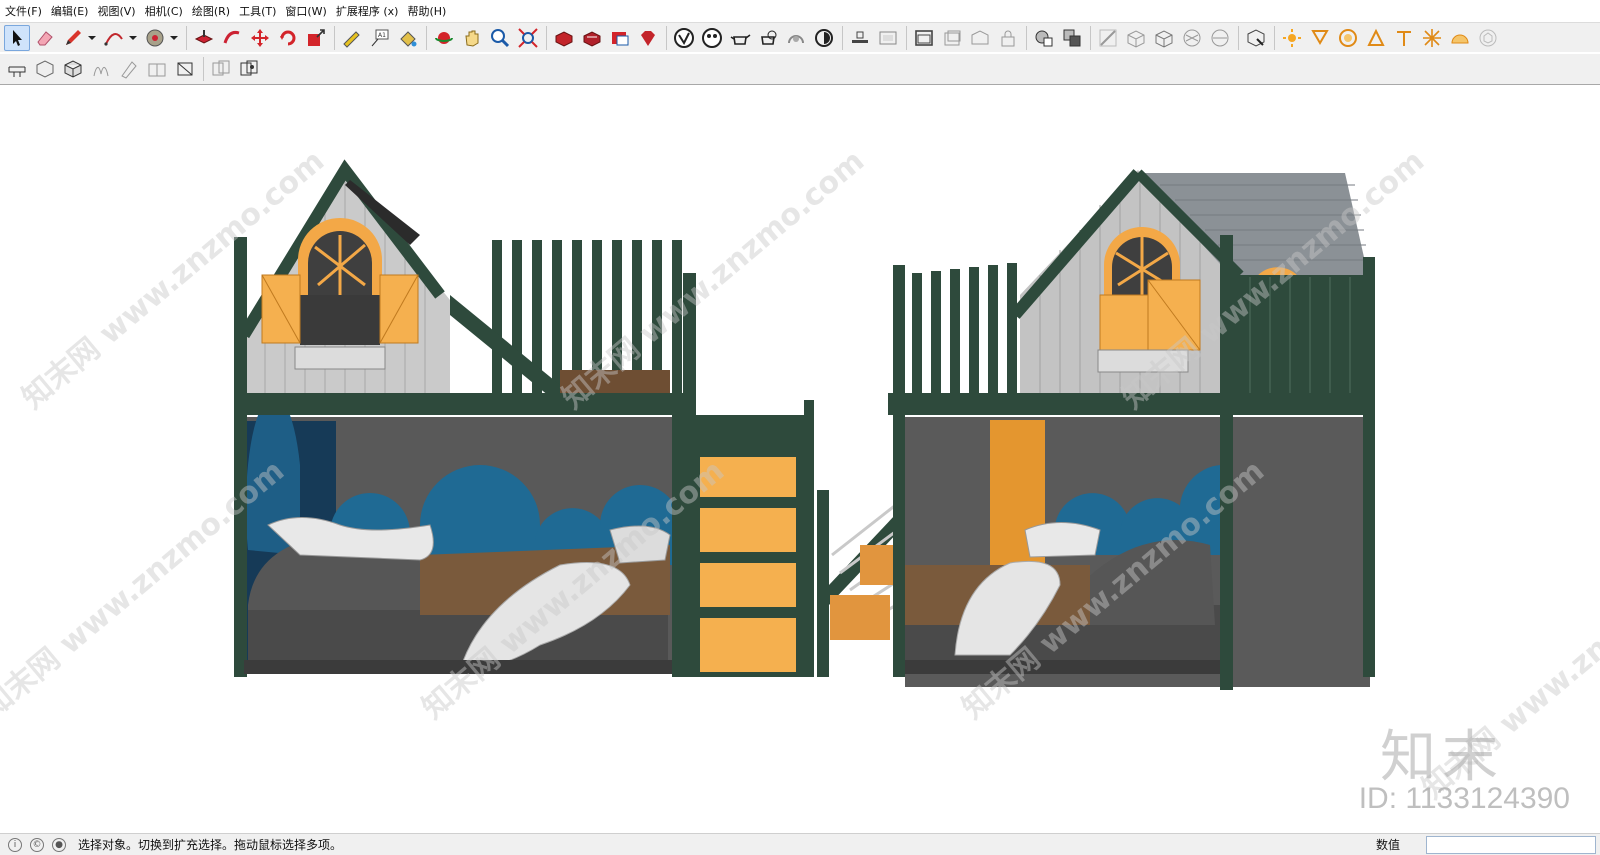 The image size is (1600, 855). Describe the element at coordinates (1164, 38) in the screenshot. I see `front-view-icon` at that location.